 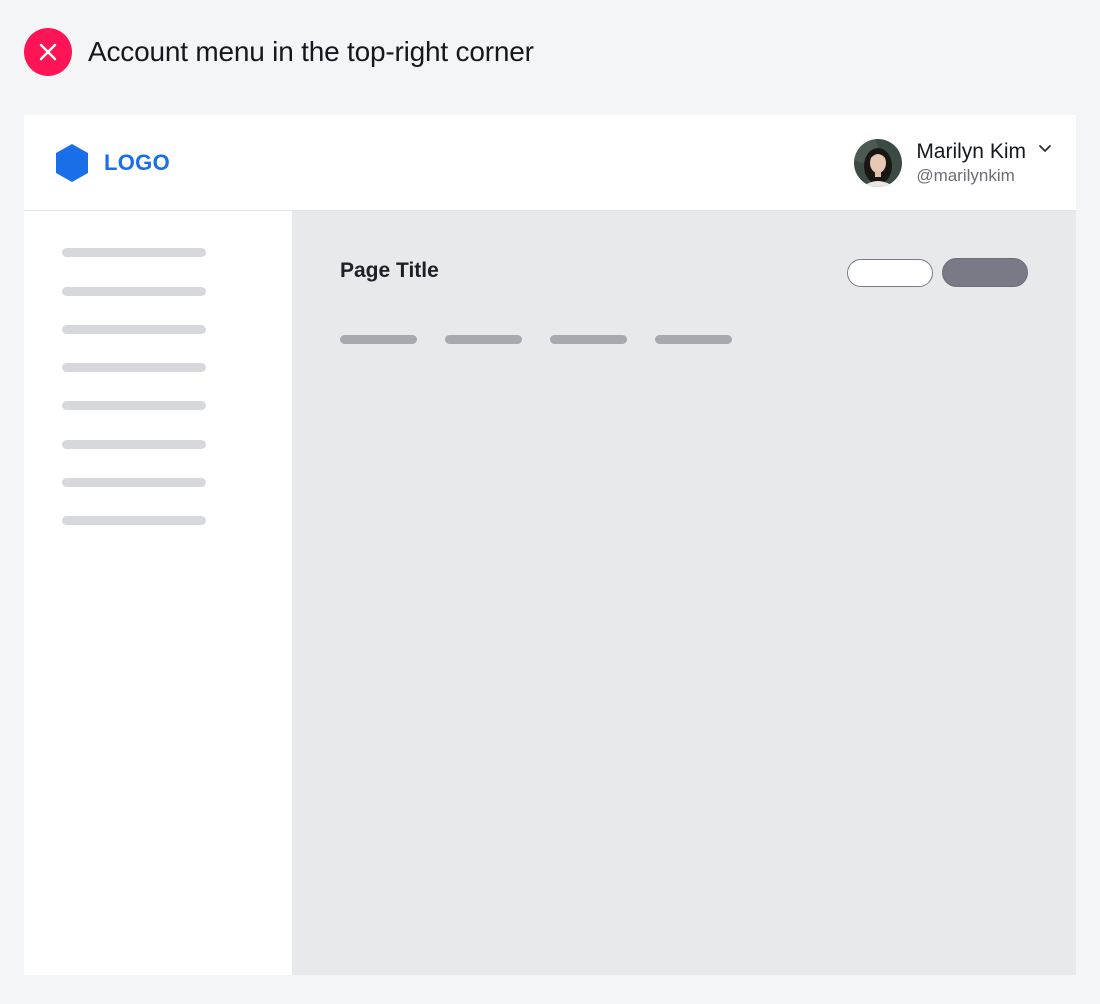 I want to click on account-menu: Marilyn Kim @marilynkim, so click(x=953, y=163).